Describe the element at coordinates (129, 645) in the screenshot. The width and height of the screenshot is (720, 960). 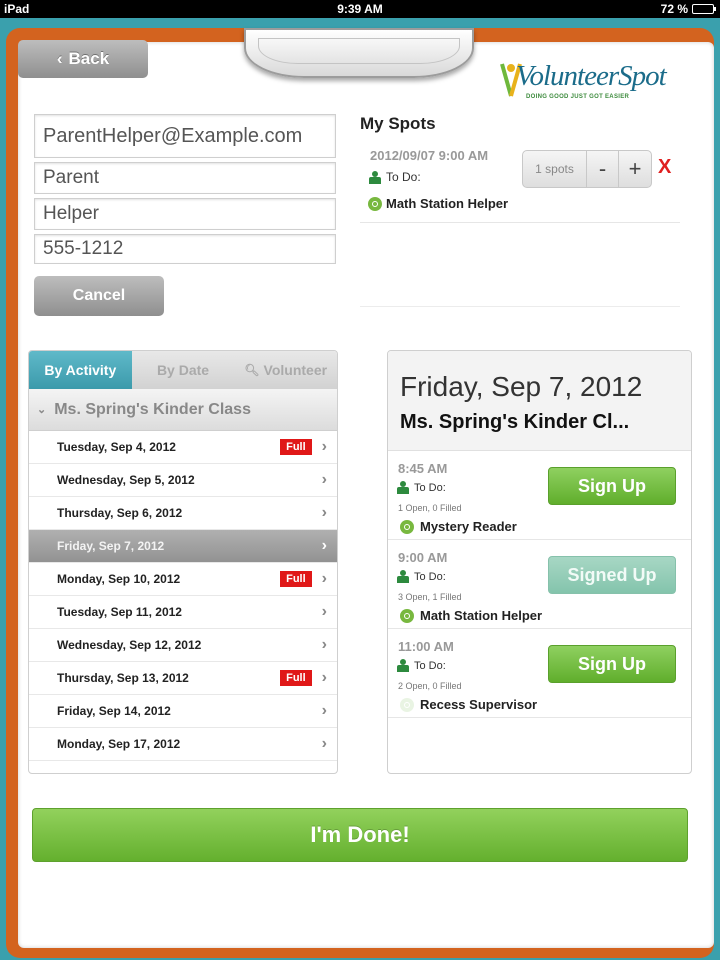
I see `date-label: Wednesday, Sep 12, 2012` at that location.